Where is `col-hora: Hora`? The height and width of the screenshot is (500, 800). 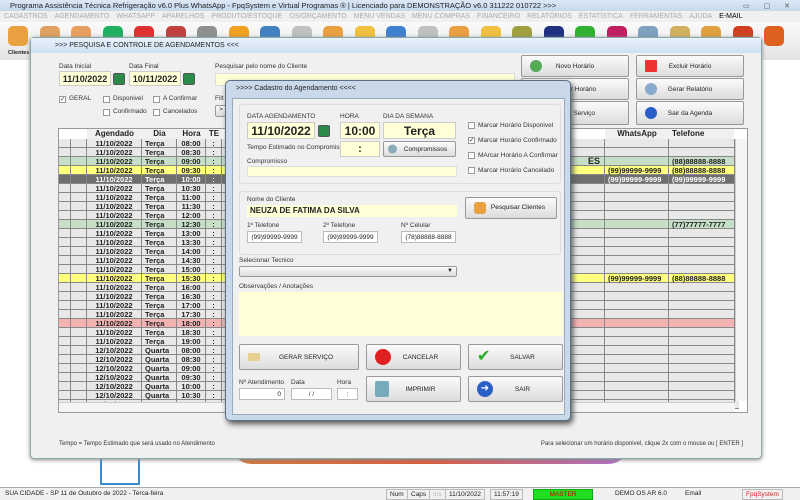 col-hora: Hora is located at coordinates (191, 134).